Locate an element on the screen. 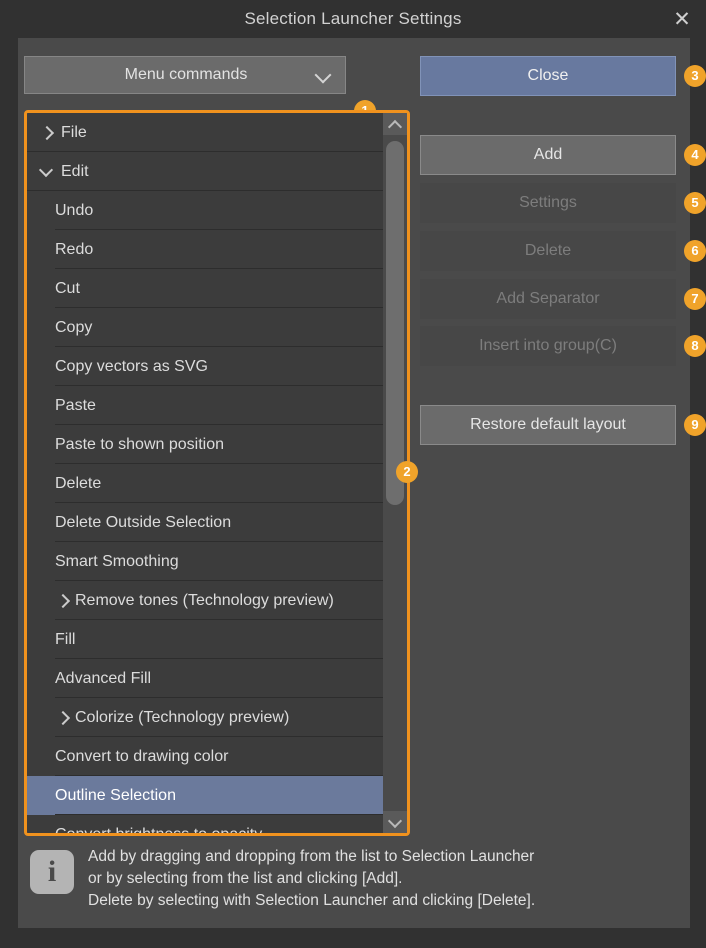 This screenshot has height=948, width=706. list-item: Smart Smoothing is located at coordinates (208, 561).